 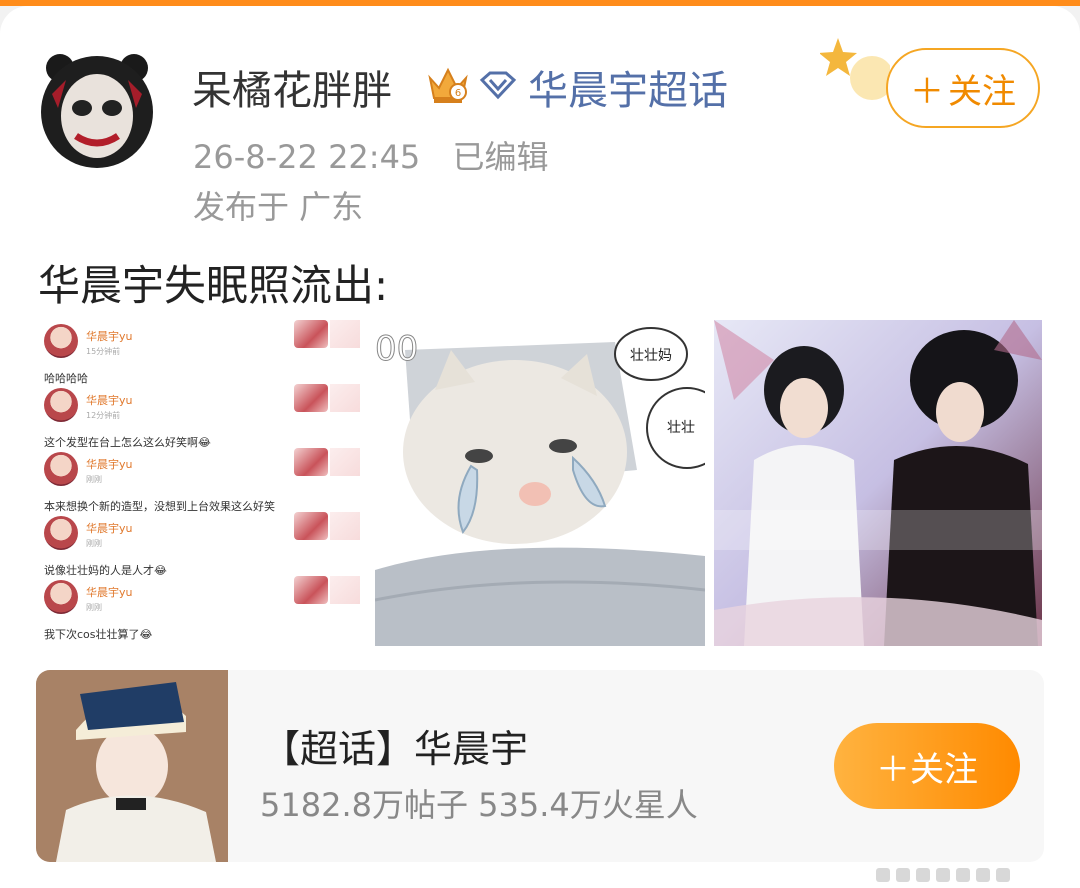 I want to click on svg-text: 6, so click(x=458, y=93).